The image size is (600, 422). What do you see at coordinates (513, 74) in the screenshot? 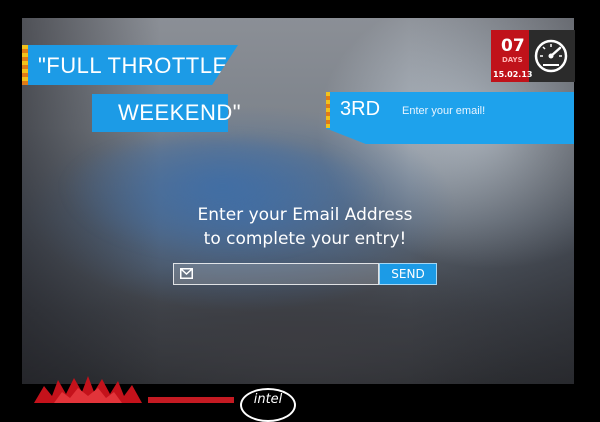
I see `timer-date: 15.02.13` at bounding box center [513, 74].